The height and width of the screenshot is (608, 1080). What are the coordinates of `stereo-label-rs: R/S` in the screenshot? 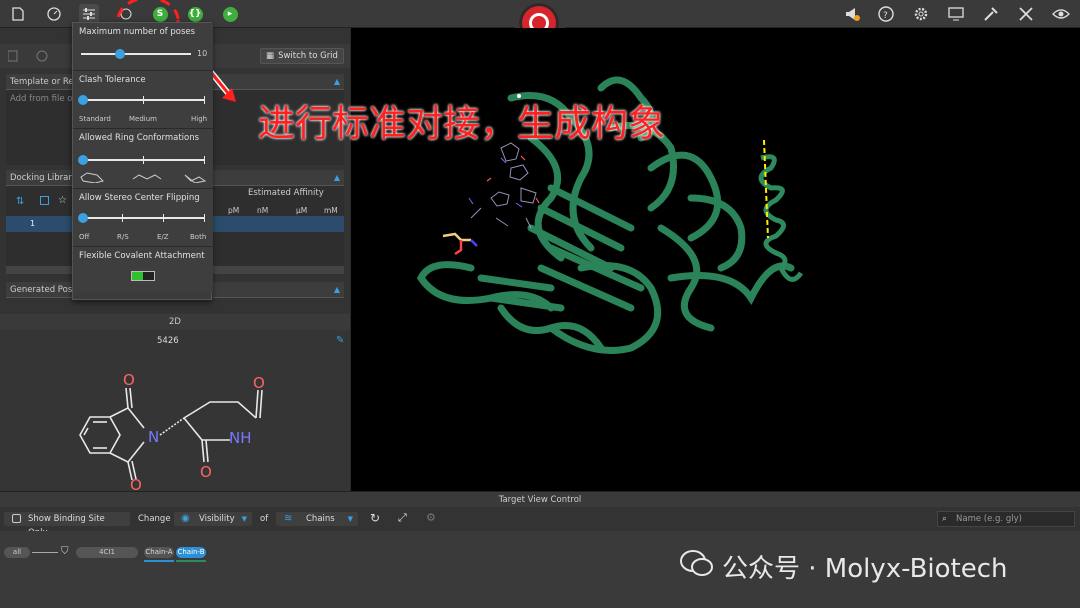 It's located at (123, 237).